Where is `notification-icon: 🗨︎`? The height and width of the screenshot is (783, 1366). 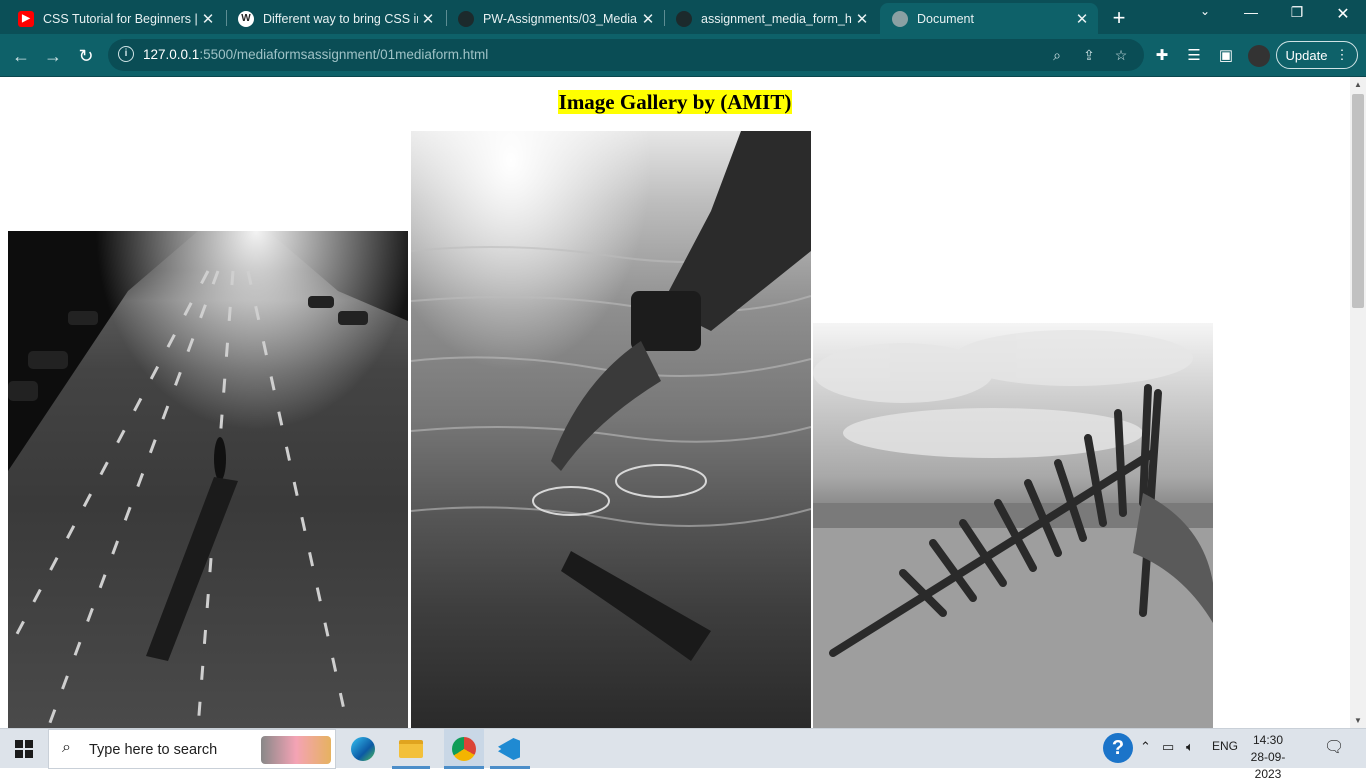
notification-icon: 🗨︎ is located at coordinates (1334, 747).